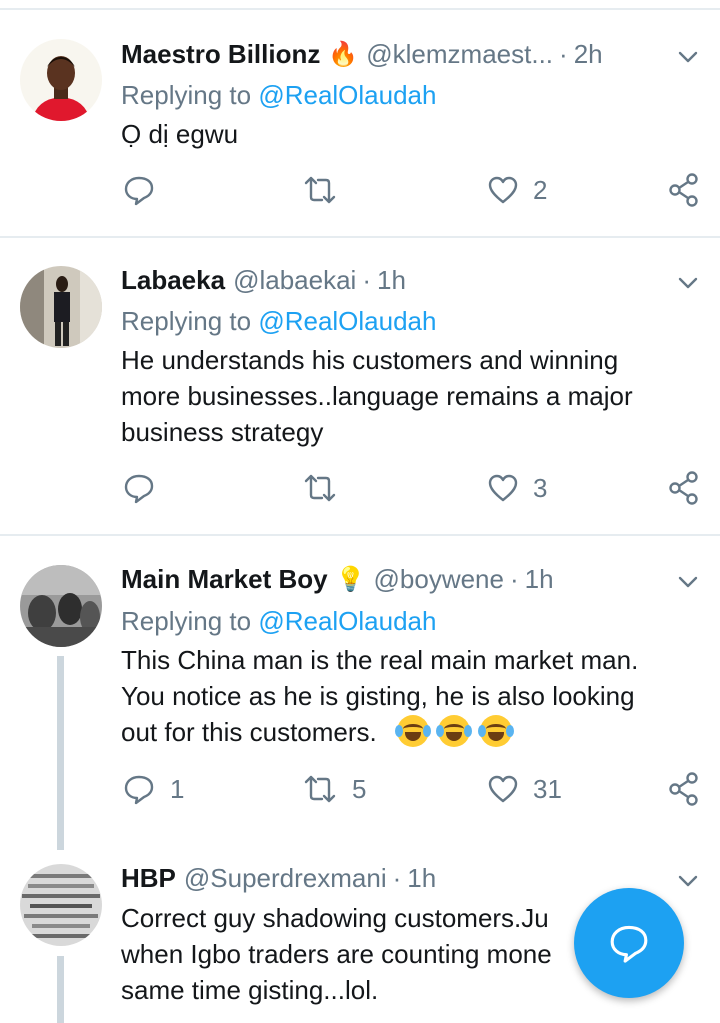 This screenshot has height=1023, width=720. I want to click on tweet-header: Main Market Boy 💡 @boywene · 1h, so click(337, 579).